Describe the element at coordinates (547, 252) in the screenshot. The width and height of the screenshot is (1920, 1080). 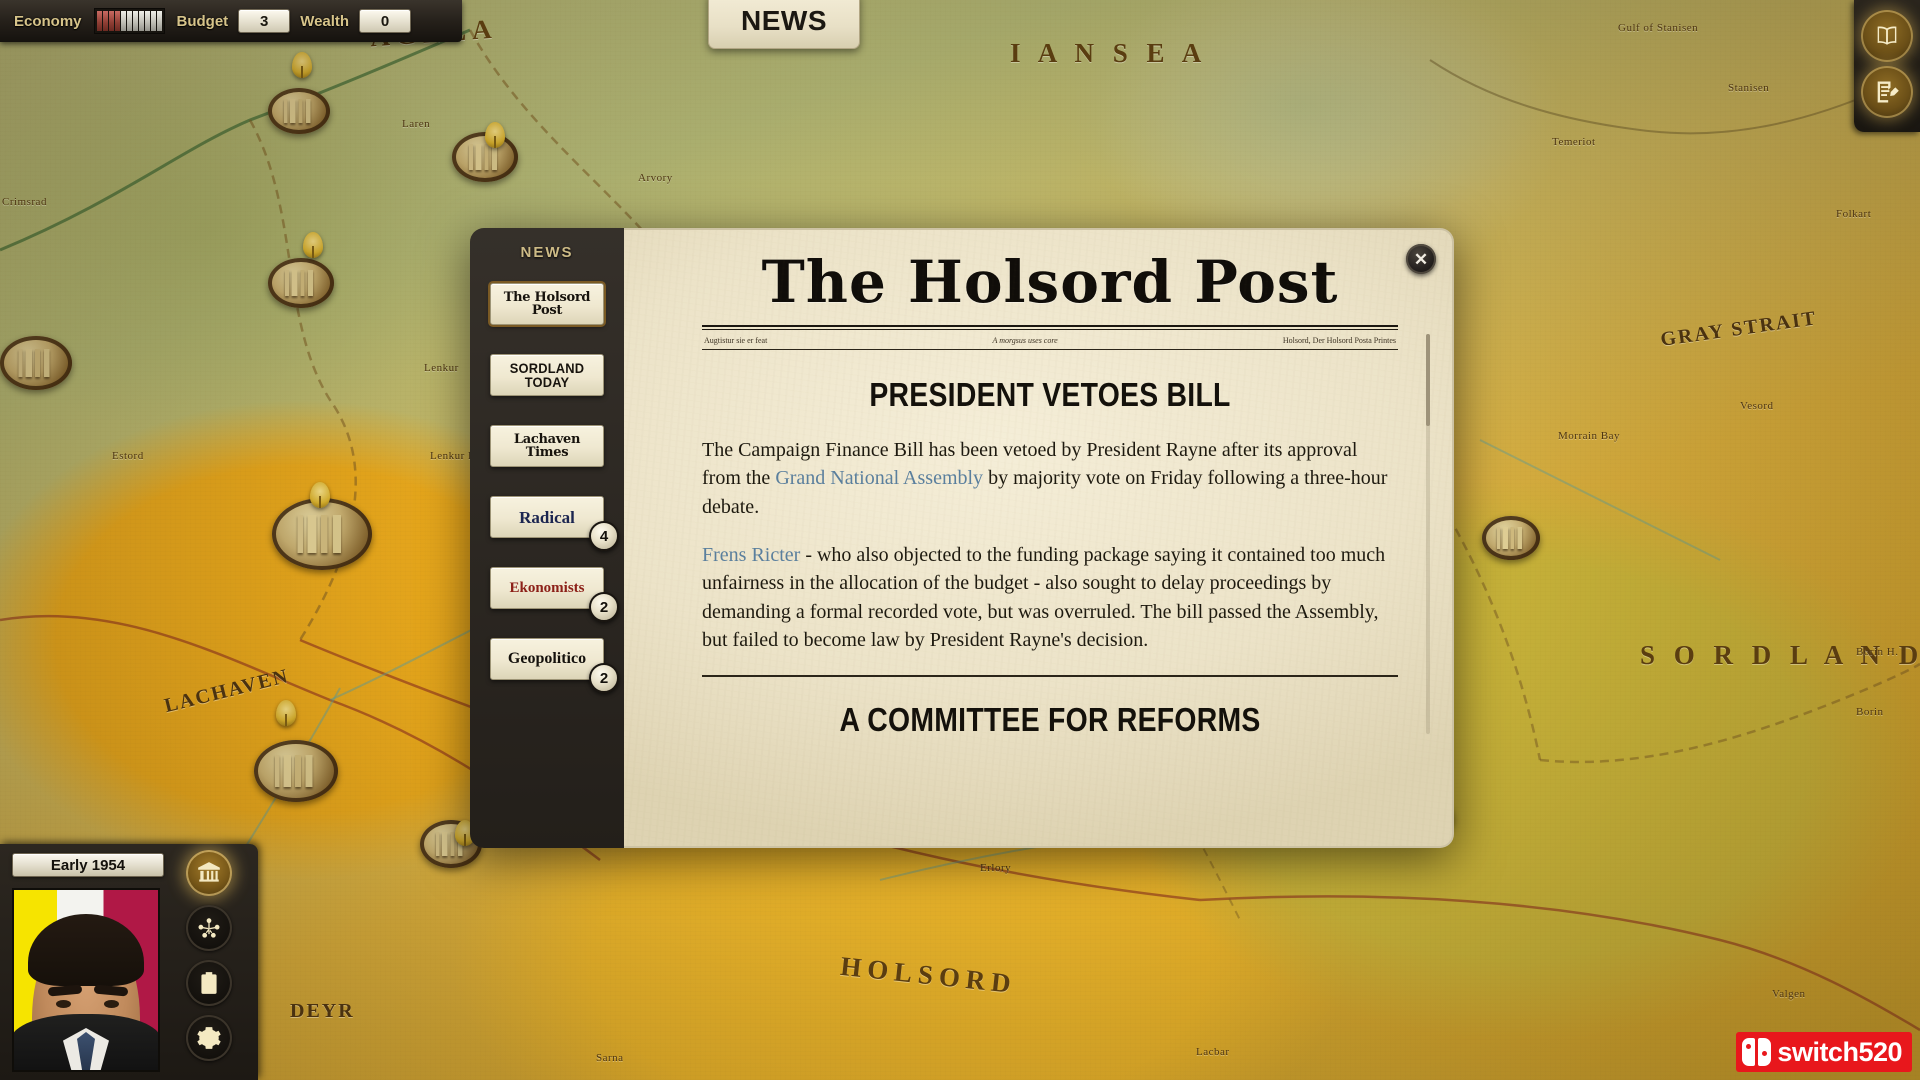
I see `news-sidebar-title: NEWS` at that location.